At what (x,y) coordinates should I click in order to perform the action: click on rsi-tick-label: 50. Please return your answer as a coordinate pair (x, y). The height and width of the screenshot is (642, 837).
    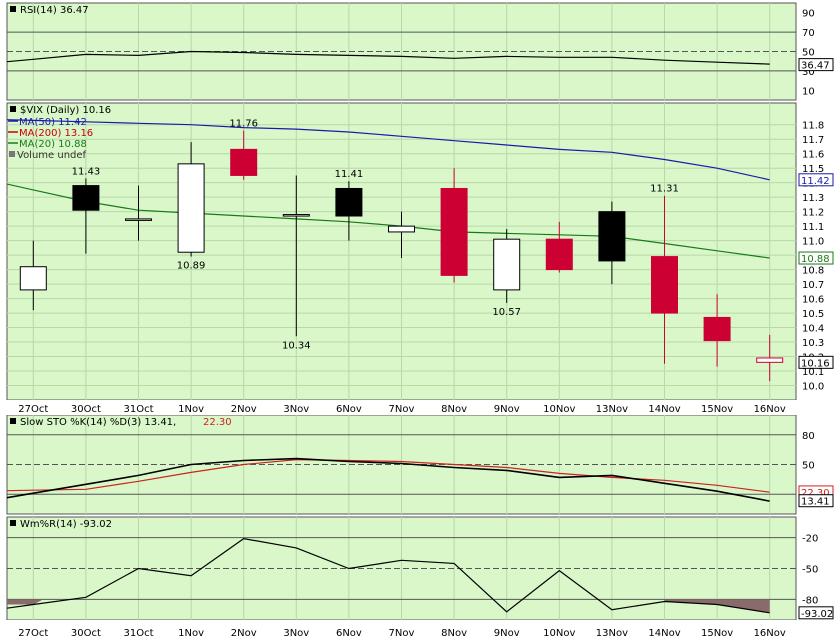
    Looking at the image, I should click on (808, 53).